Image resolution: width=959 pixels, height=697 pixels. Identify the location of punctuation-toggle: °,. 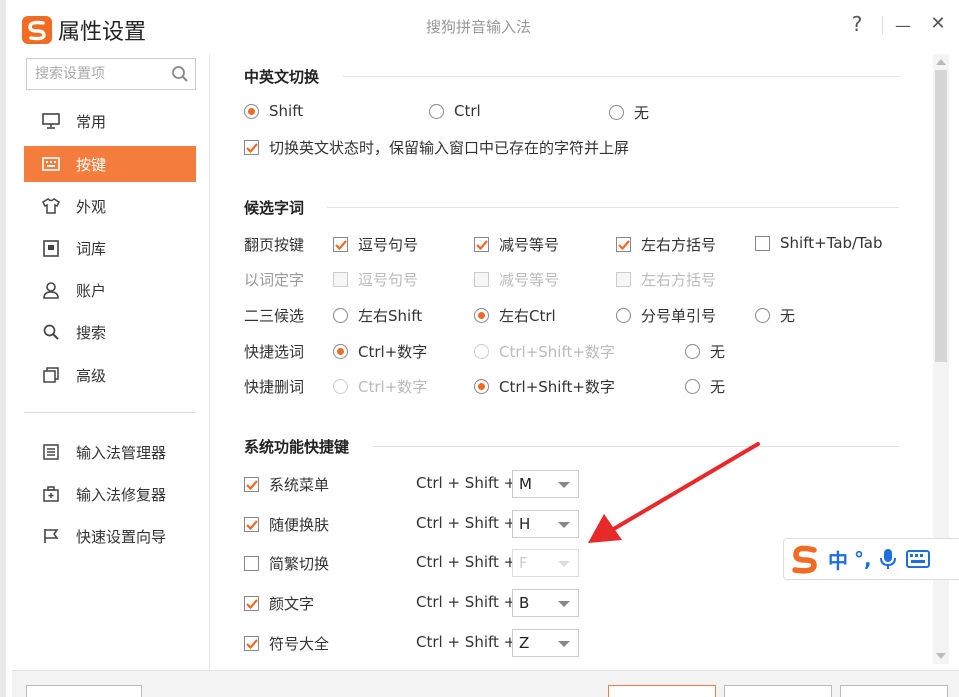
(863, 559).